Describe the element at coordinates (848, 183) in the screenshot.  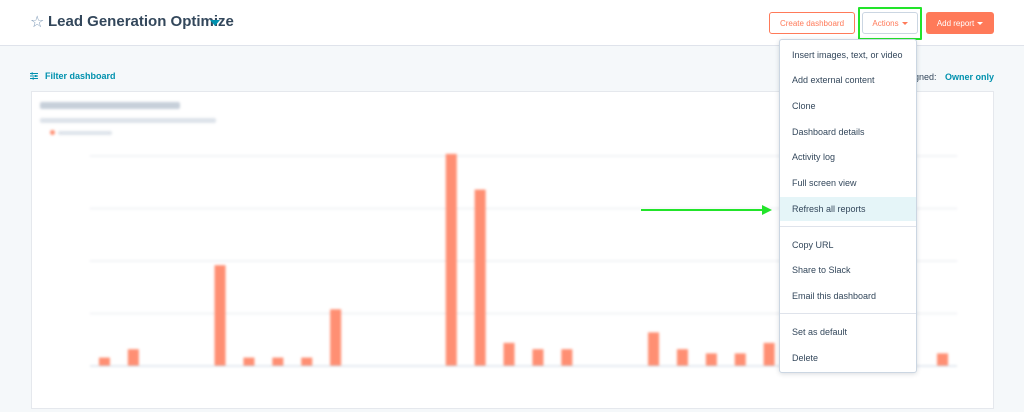
I see `menu-item-full-screen-view: Full screen view` at that location.